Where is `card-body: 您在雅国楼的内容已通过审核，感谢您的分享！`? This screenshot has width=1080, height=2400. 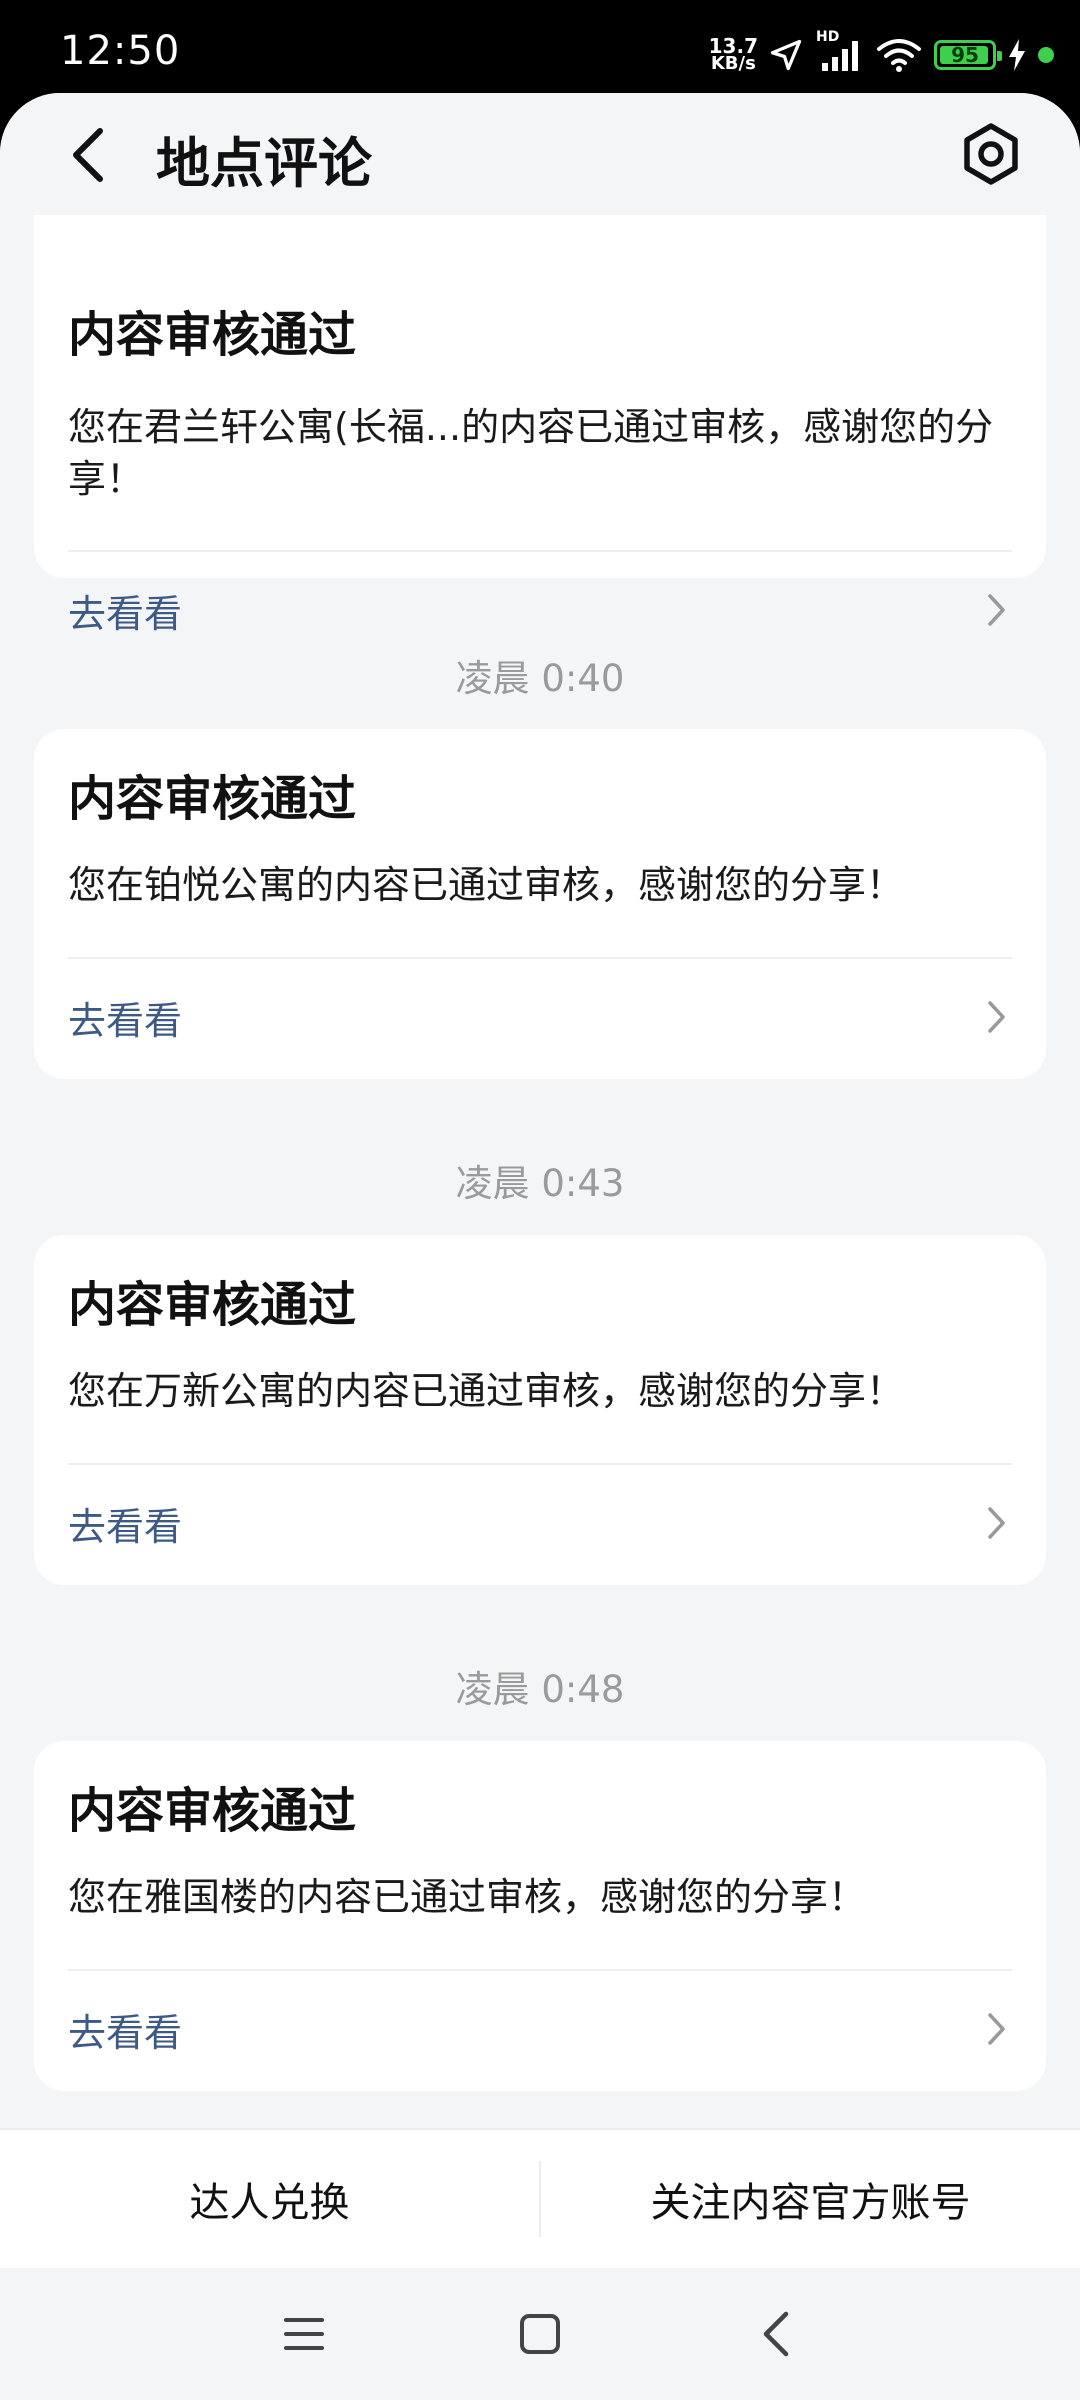
card-body: 您在雅国楼的内容已通过审核，感谢您的分享！ is located at coordinates (467, 1897).